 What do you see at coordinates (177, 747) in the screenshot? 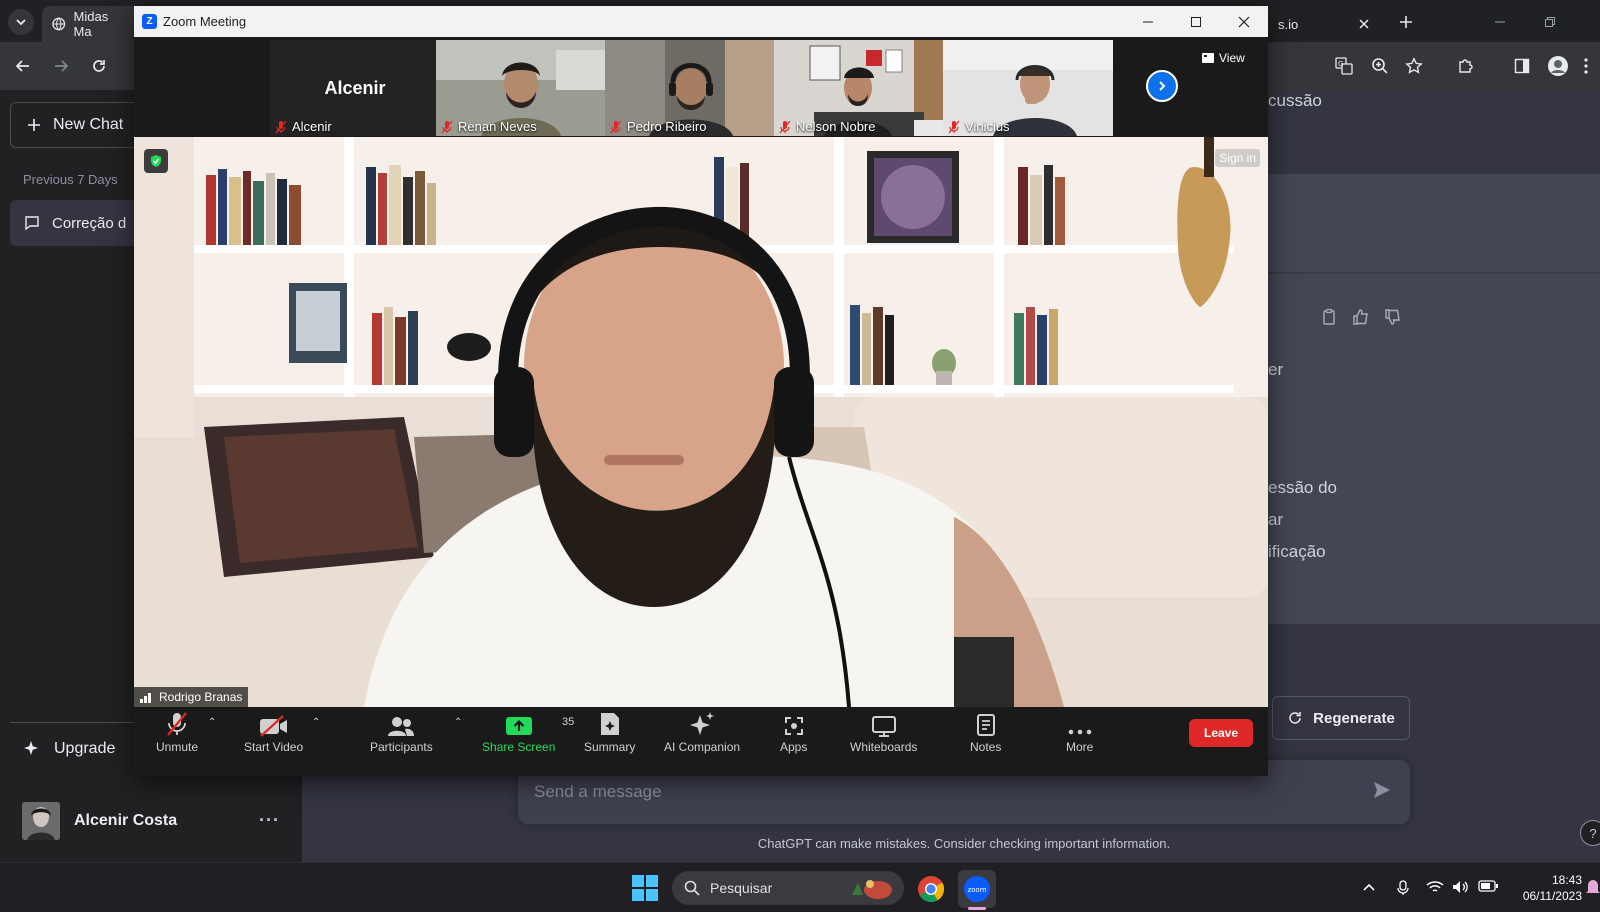
I see `unmute-label: Unmute` at bounding box center [177, 747].